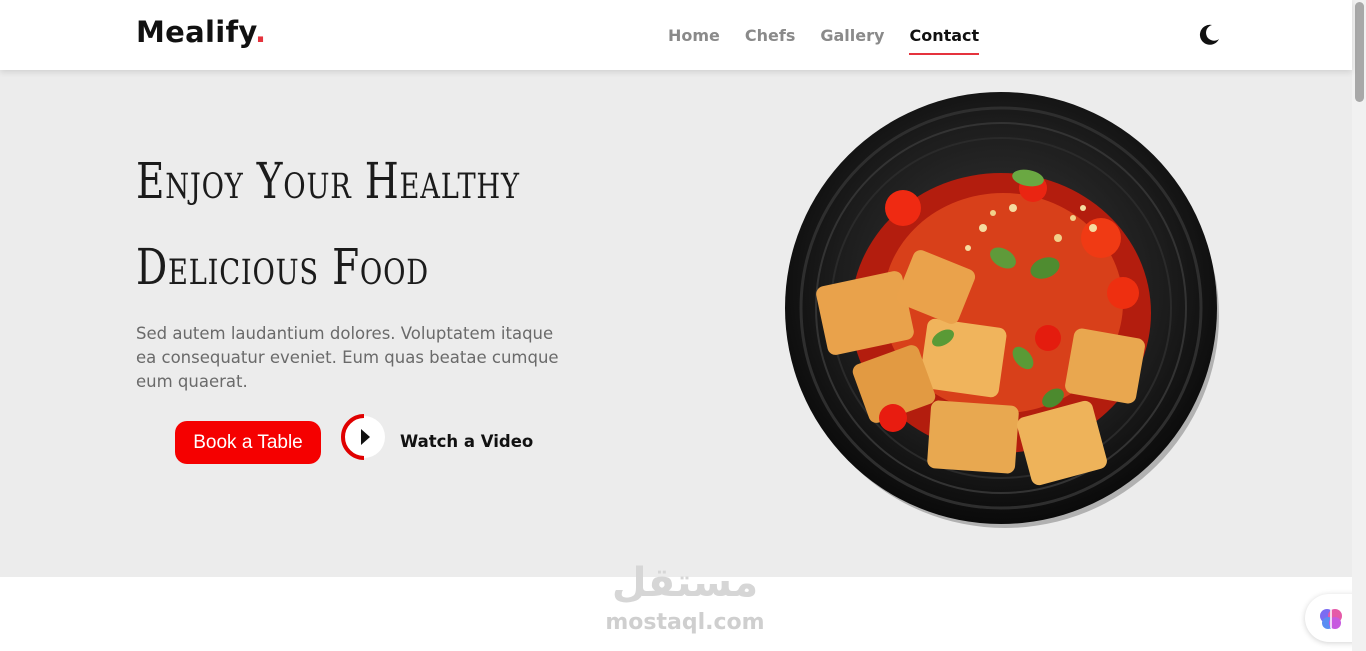 The image size is (1366, 651). Describe the element at coordinates (770, 40) in the screenshot. I see `nav-chefs: Chefs` at that location.